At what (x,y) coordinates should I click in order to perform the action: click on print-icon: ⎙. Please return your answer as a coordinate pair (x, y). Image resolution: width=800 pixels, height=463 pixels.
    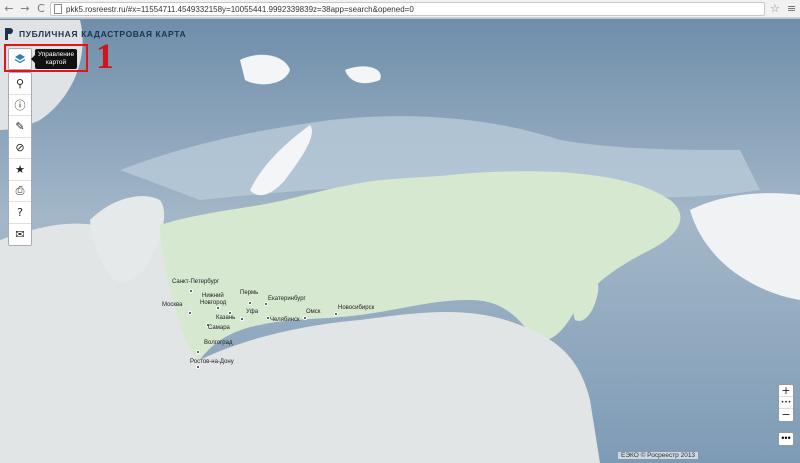
    Looking at the image, I should click on (20, 190).